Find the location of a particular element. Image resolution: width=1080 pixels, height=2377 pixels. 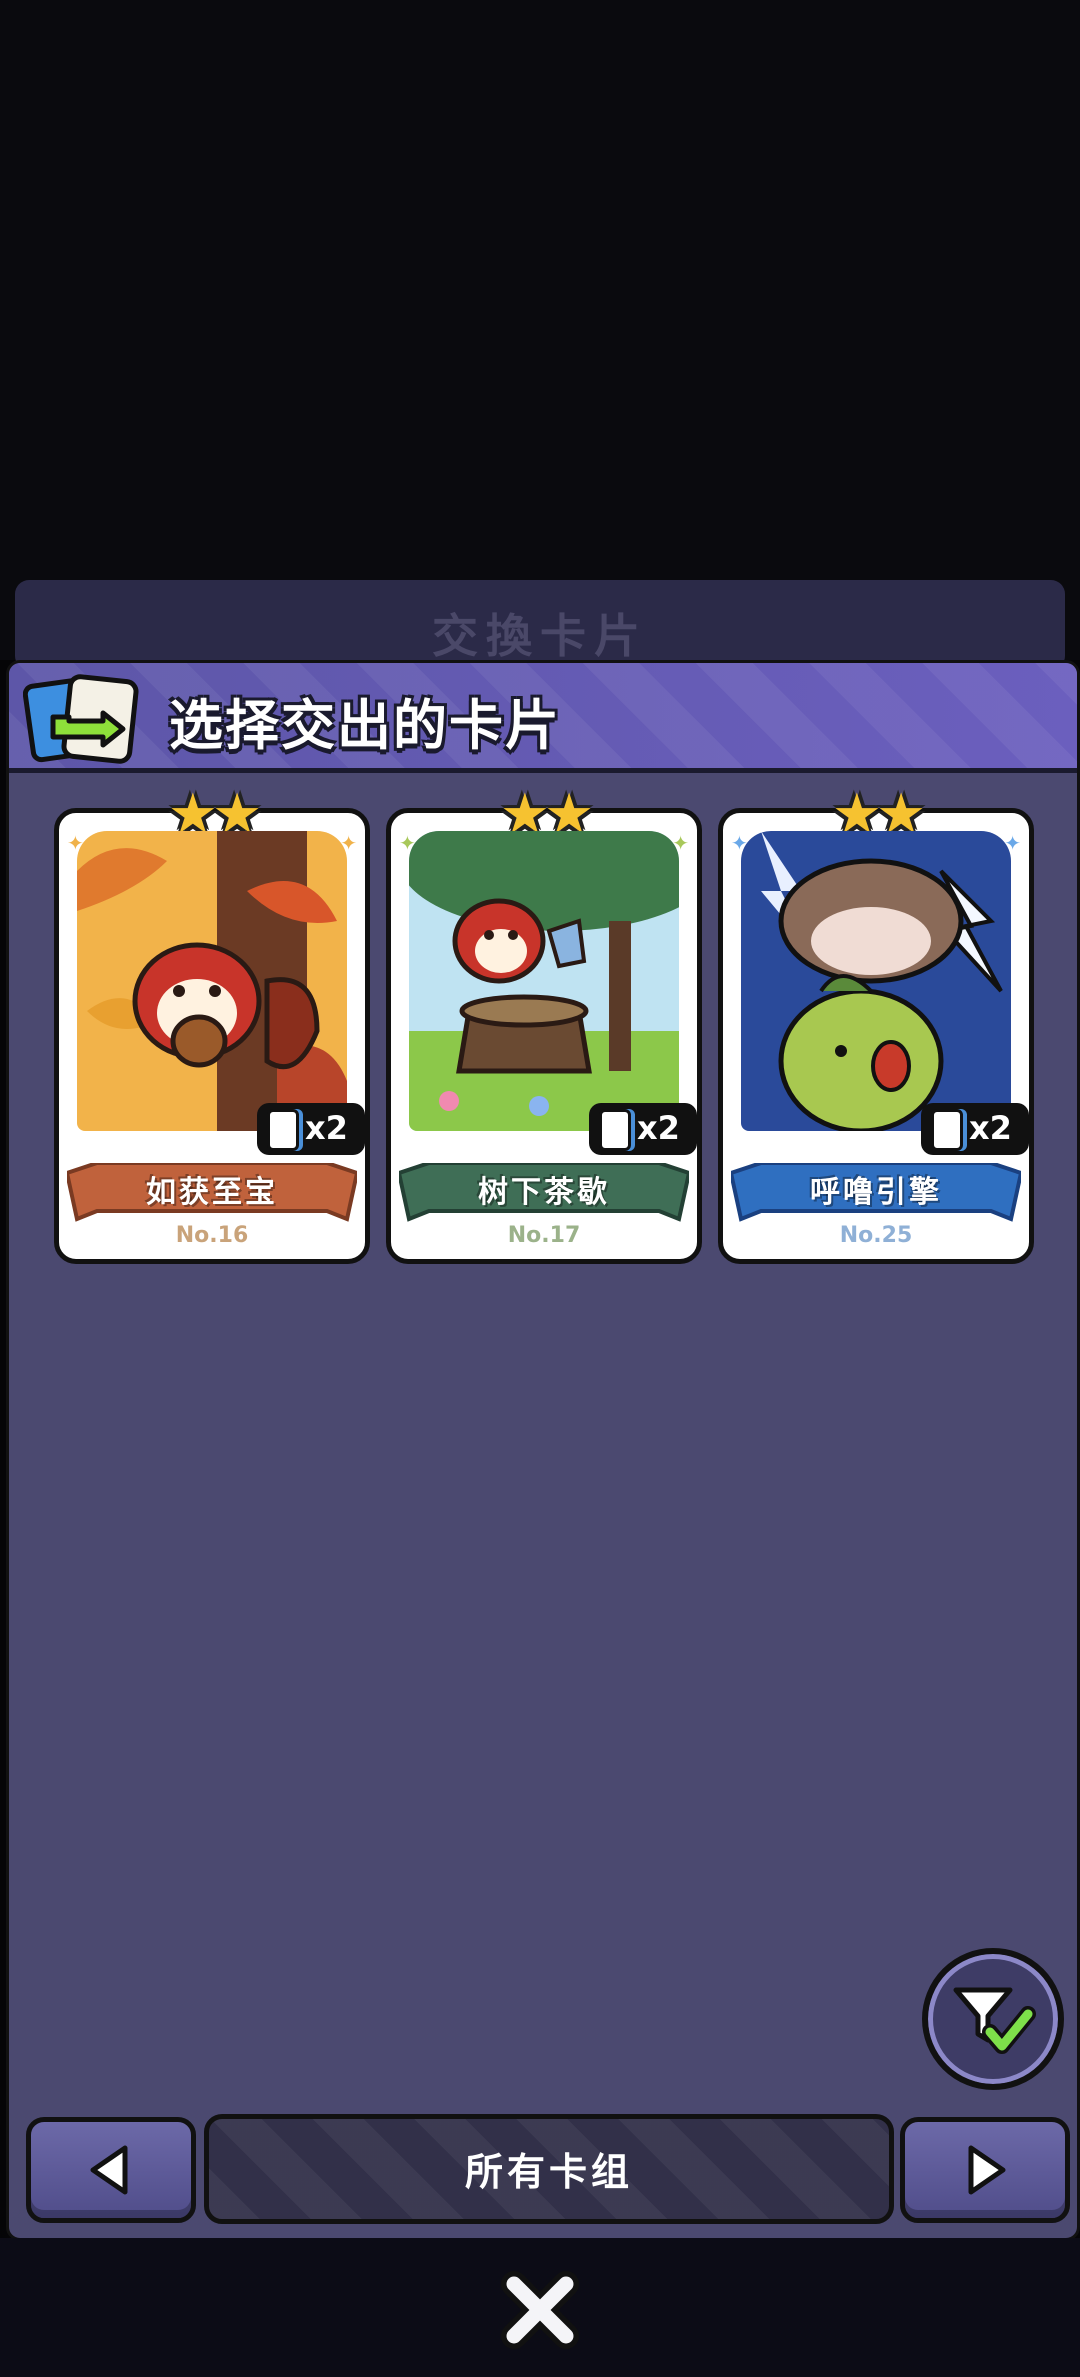

filter-check-icon is located at coordinates (994, 2020).